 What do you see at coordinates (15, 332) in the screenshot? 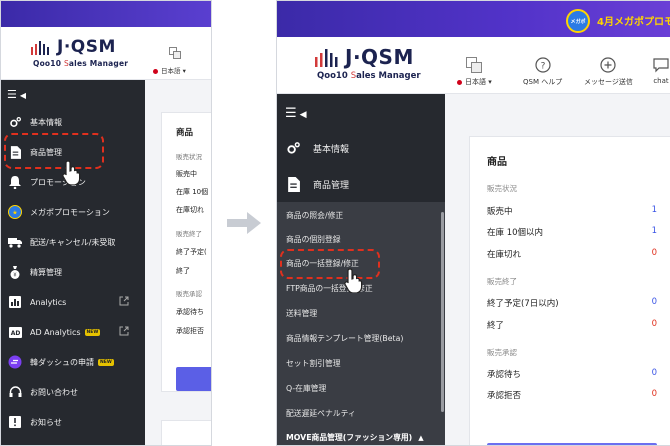
I see `ad-icon: AD` at bounding box center [15, 332].